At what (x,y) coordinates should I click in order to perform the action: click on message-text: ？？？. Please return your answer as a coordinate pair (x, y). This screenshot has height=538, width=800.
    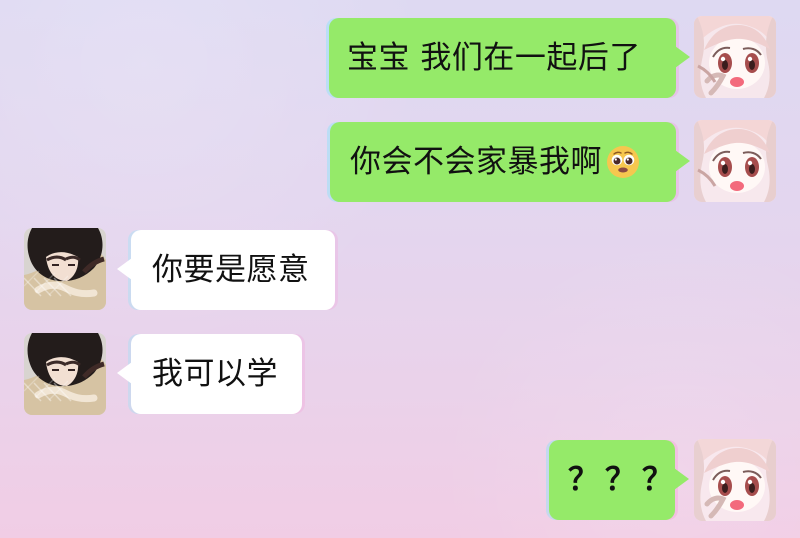
    Looking at the image, I should click on (623, 479).